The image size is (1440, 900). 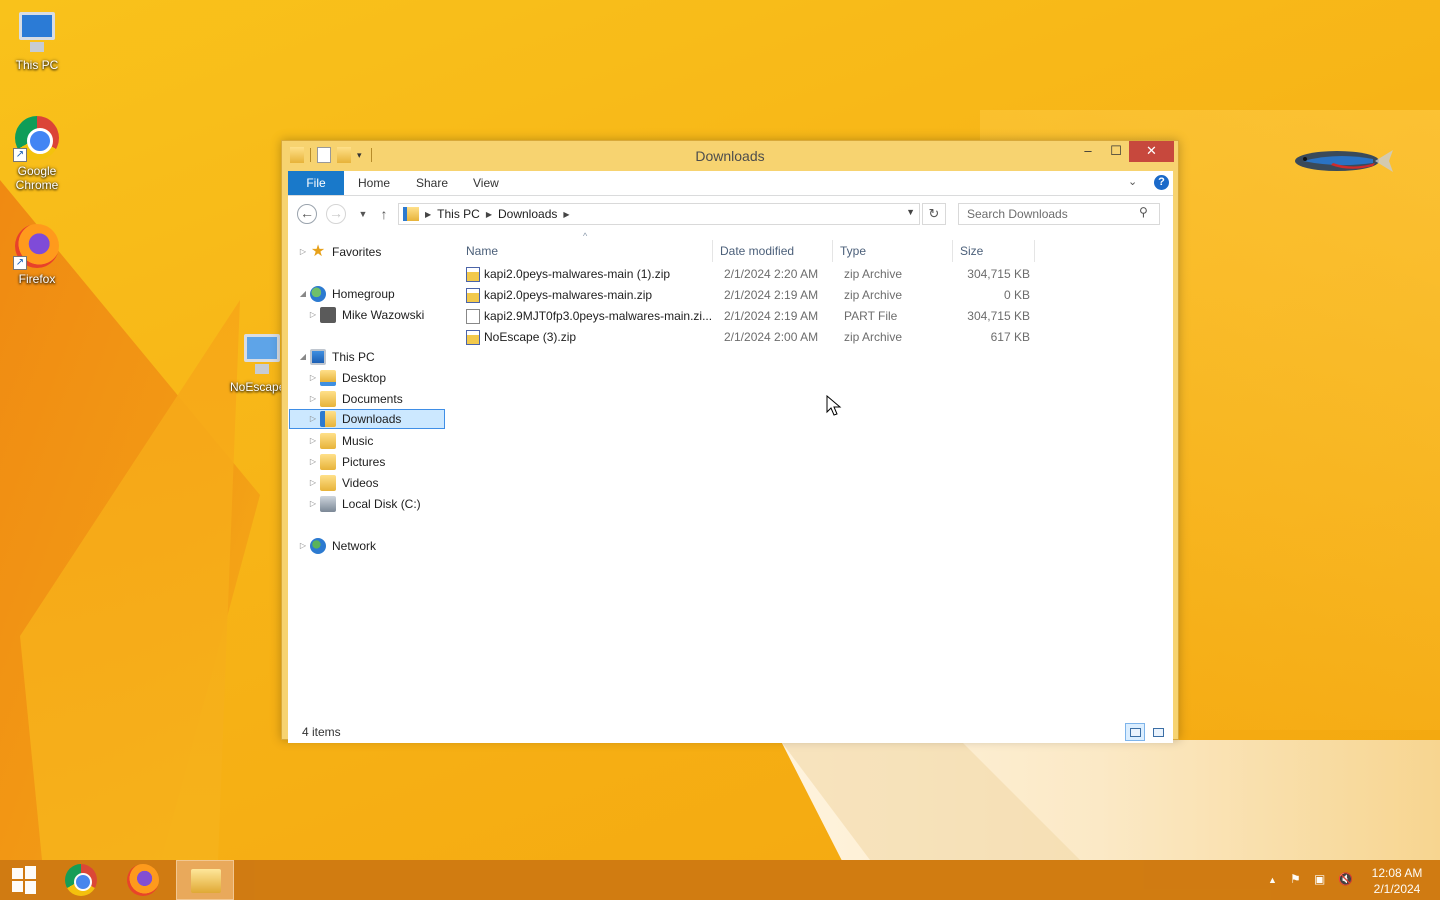 I want to click on tree-item-music: ▷ Music, so click(x=340, y=441).